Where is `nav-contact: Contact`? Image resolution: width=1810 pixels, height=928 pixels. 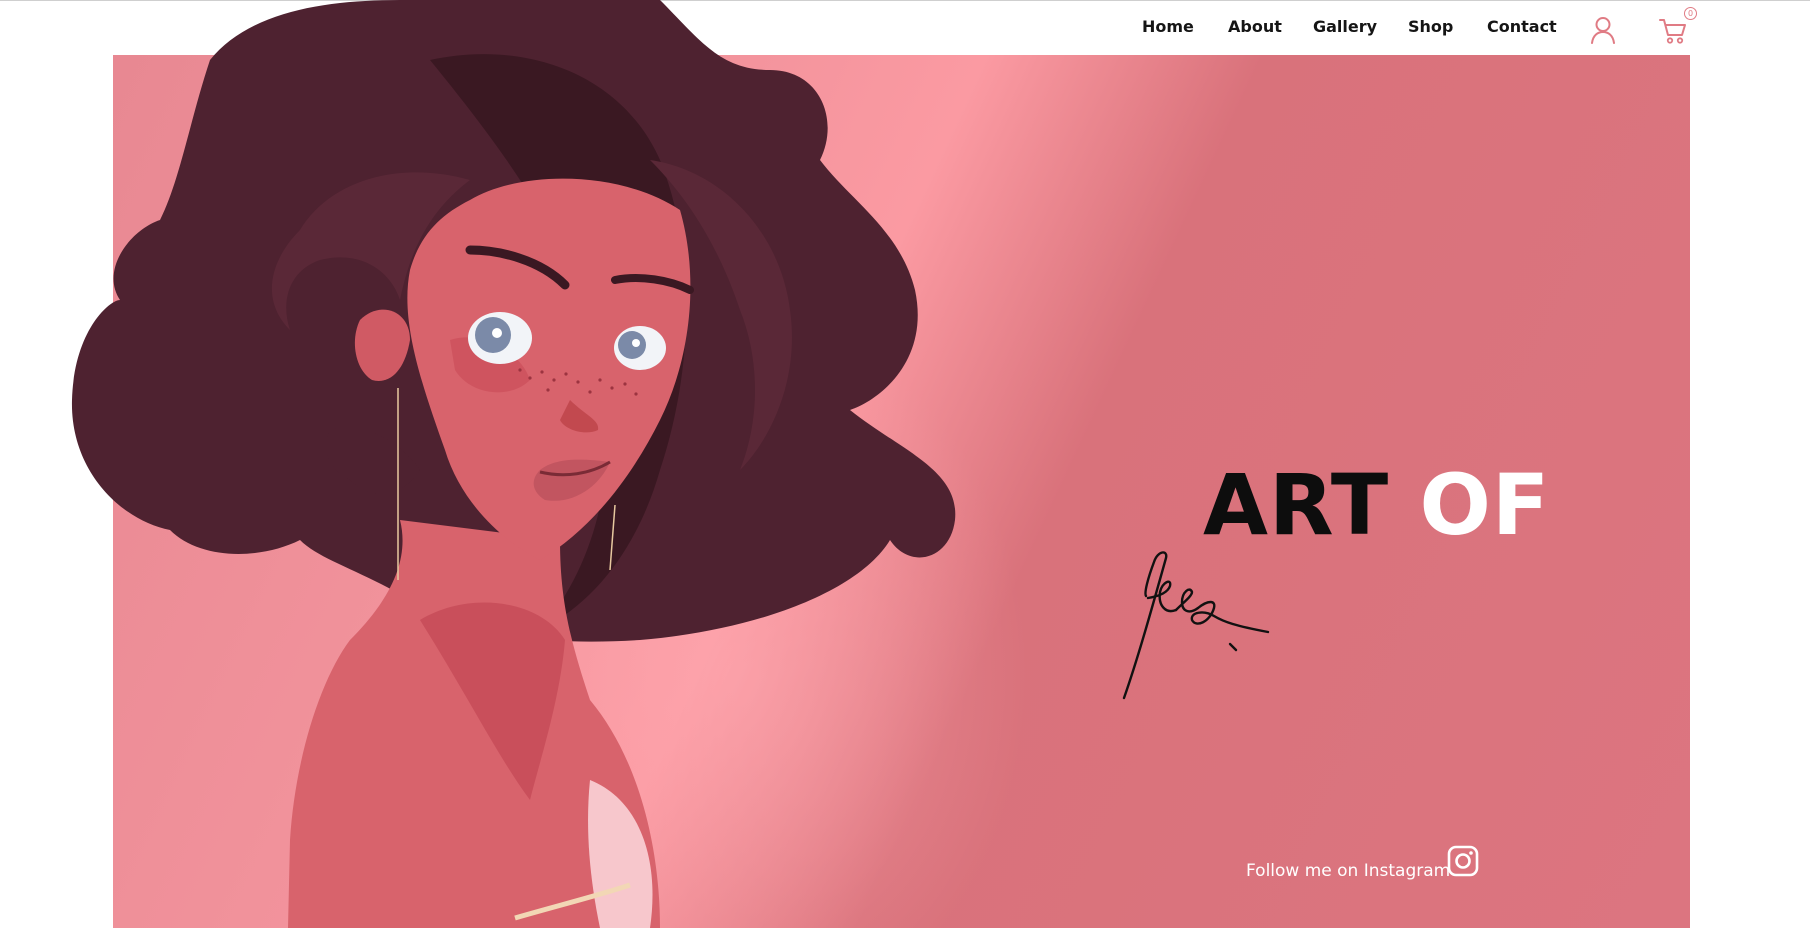
nav-contact: Contact is located at coordinates (1522, 26).